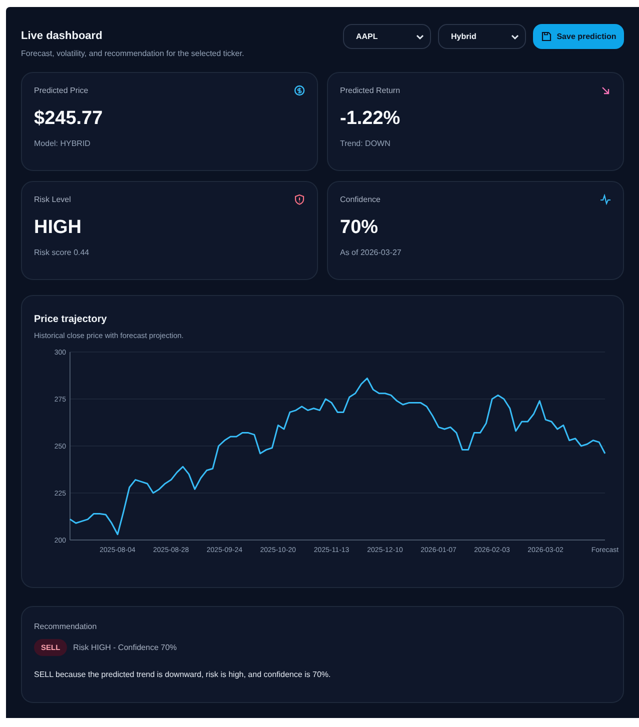 This screenshot has height=727, width=639. Describe the element at coordinates (52, 199) in the screenshot. I see `metric-label: Risk Level` at that location.